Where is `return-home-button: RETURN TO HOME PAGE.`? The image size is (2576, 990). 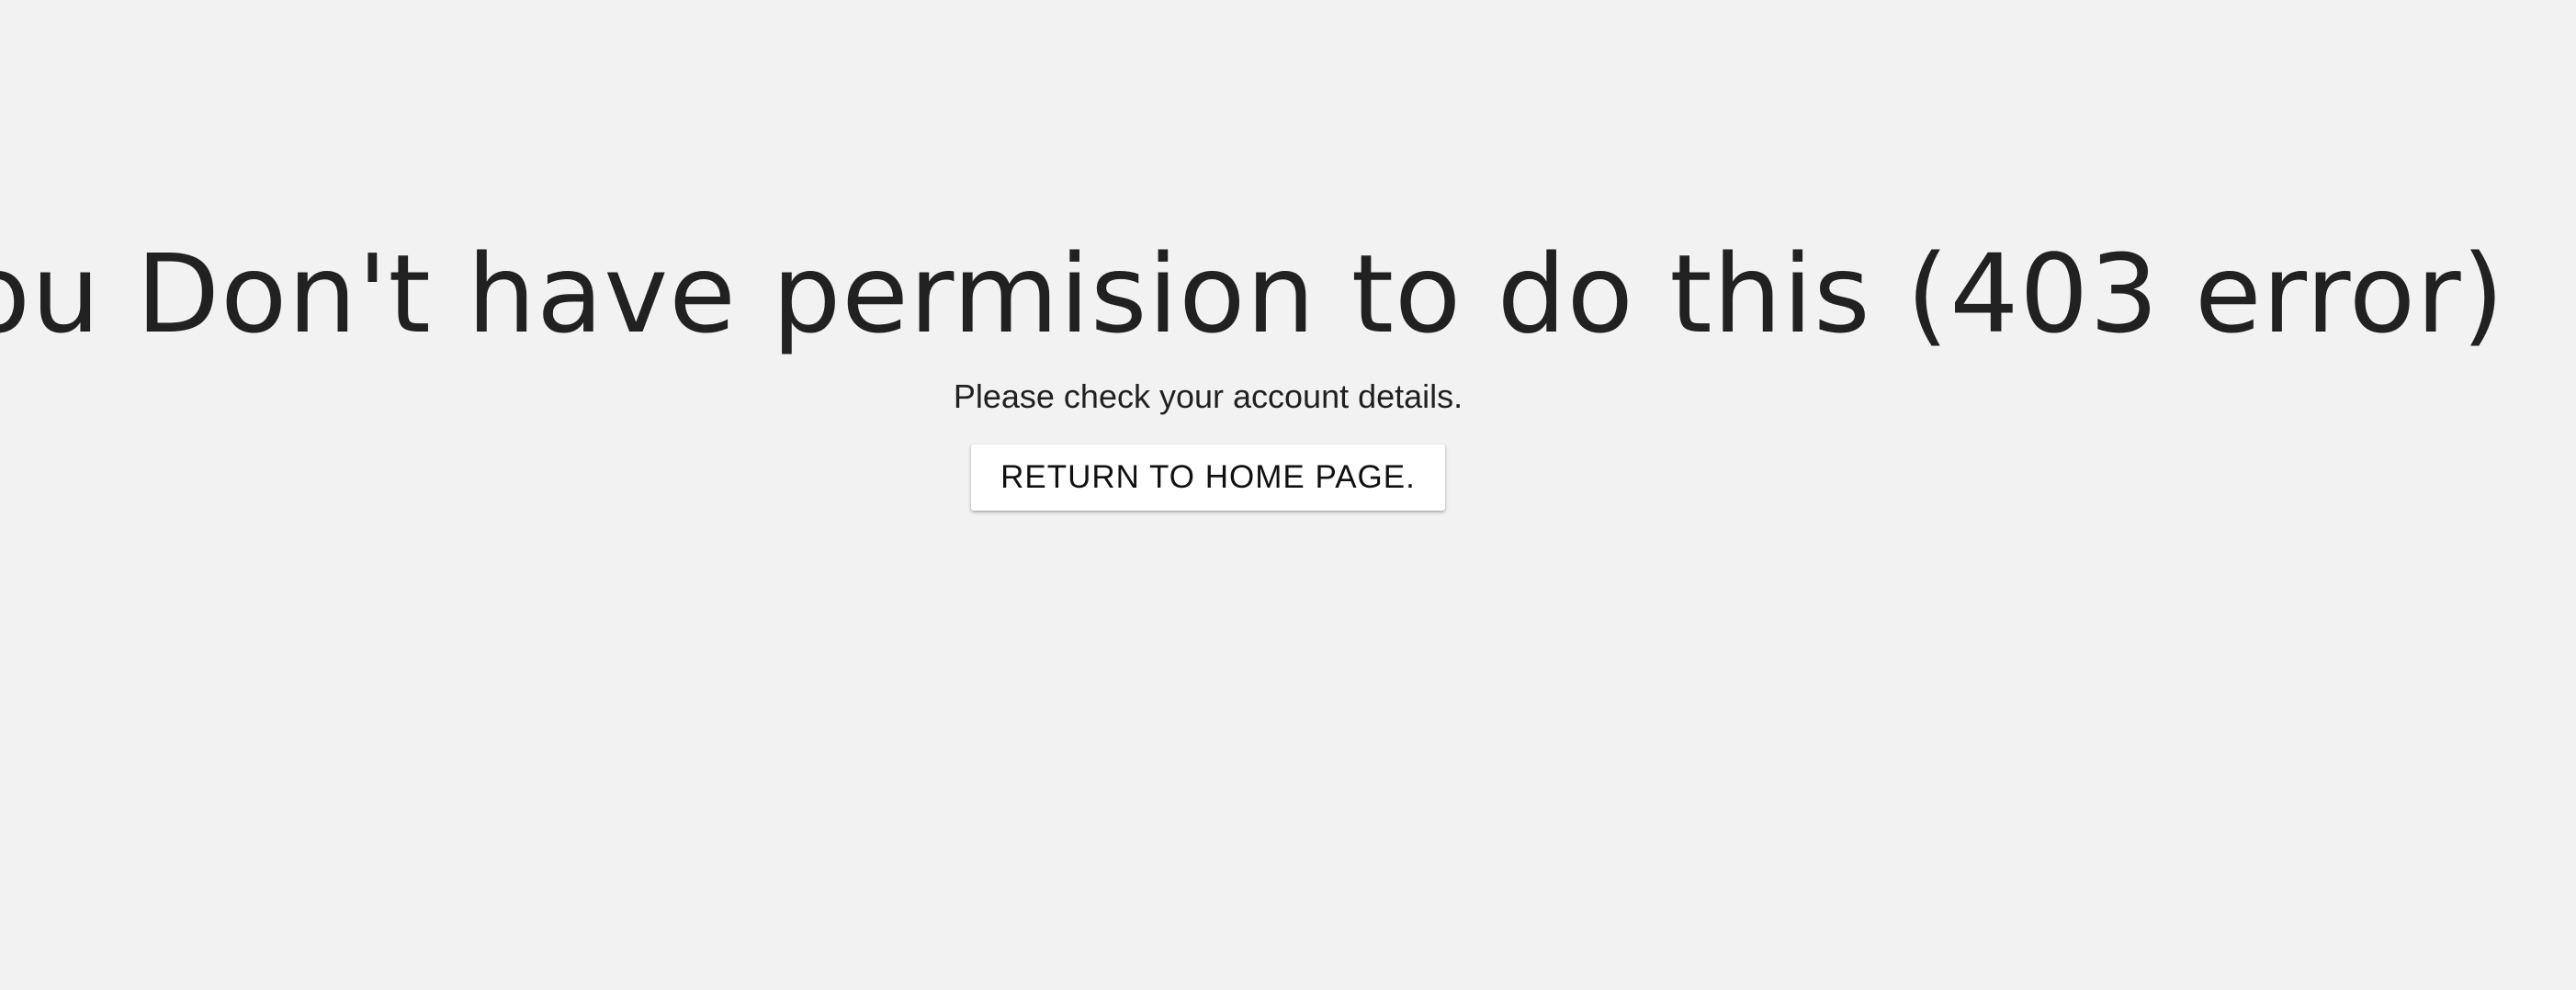
return-home-button: RETURN TO HOME PAGE. is located at coordinates (1208, 477).